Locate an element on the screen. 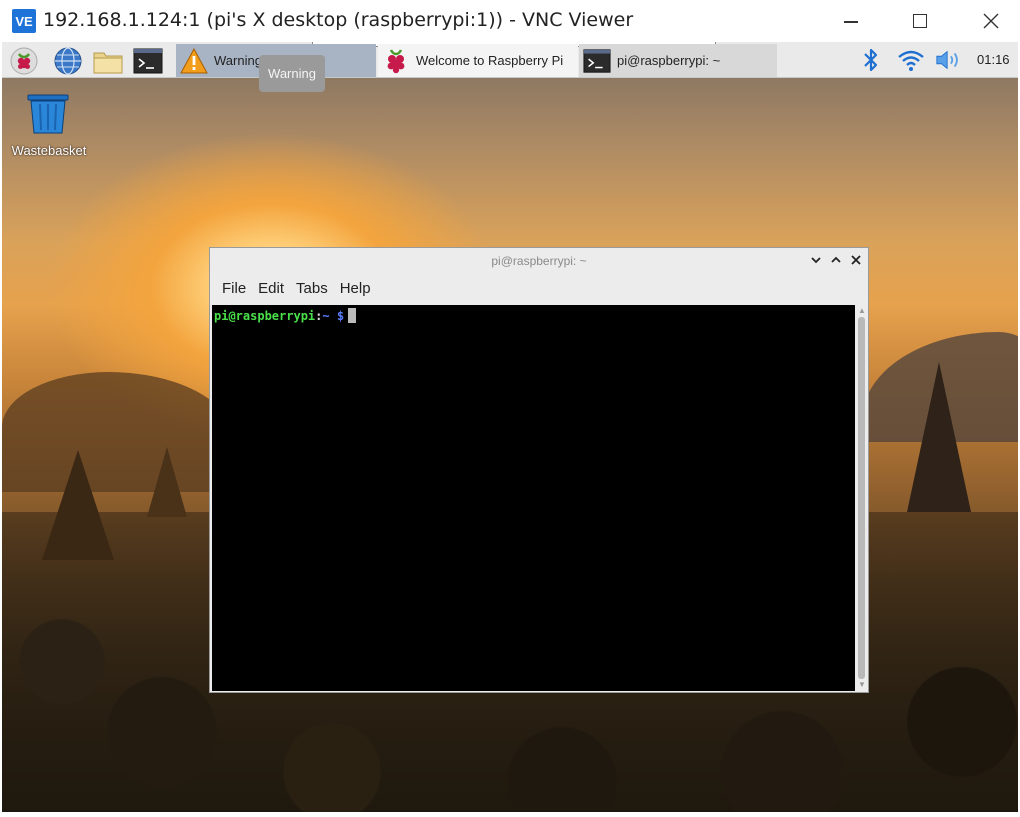 This screenshot has height=817, width=1020. terminal-title: pi@raspberrypi: ~ is located at coordinates (539, 261).